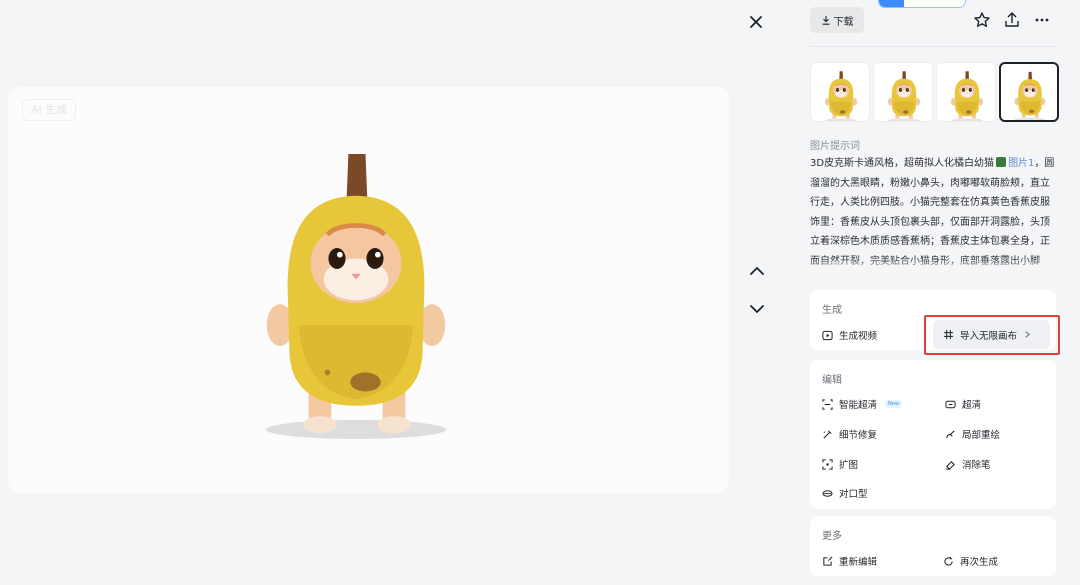 This screenshot has height=585, width=1080. Describe the element at coordinates (827, 464) in the screenshot. I see `expand-icon` at that location.